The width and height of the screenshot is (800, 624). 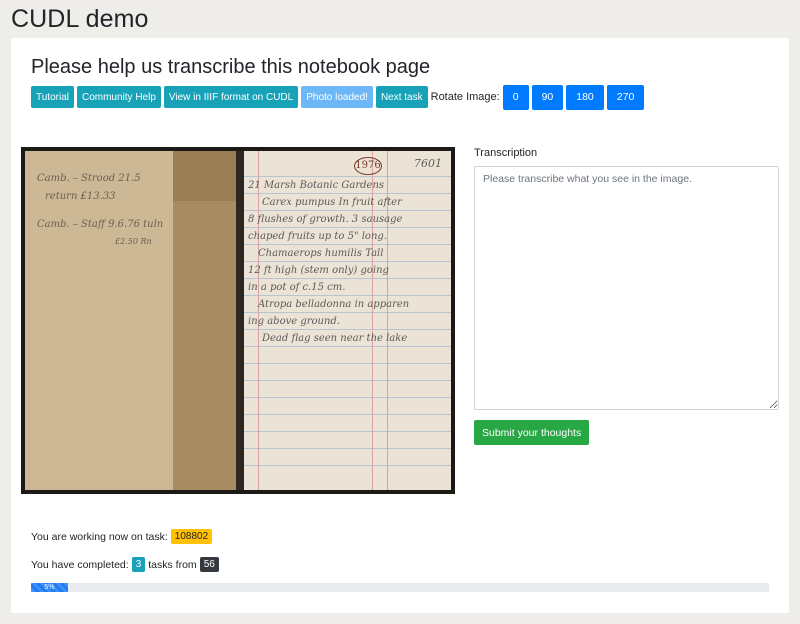 What do you see at coordinates (321, 253) in the screenshot?
I see `right-note-line: Chamaerops humilis Tall` at bounding box center [321, 253].